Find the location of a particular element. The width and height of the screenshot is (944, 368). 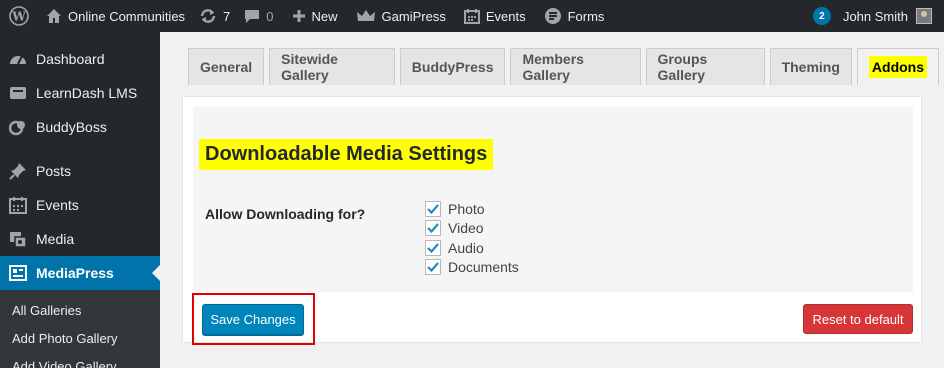

updates-link: 7 is located at coordinates (214, 16).